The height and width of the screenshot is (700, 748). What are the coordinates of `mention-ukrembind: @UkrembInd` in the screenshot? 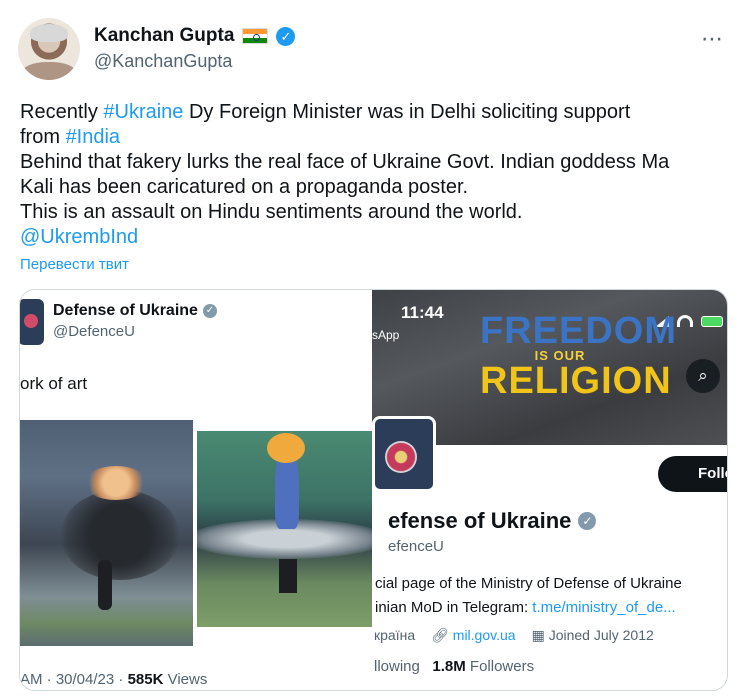 It's located at (376, 237).